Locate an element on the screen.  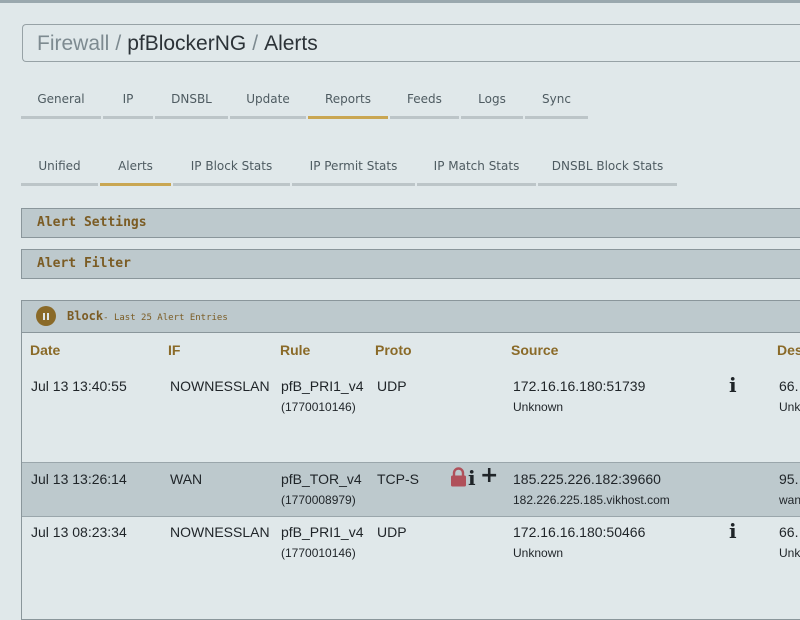
tab-ip: IP is located at coordinates (128, 104).